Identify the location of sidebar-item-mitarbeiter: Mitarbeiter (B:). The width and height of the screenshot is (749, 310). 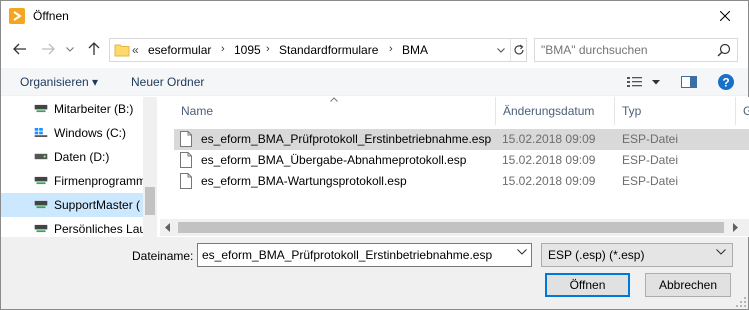
(72, 109).